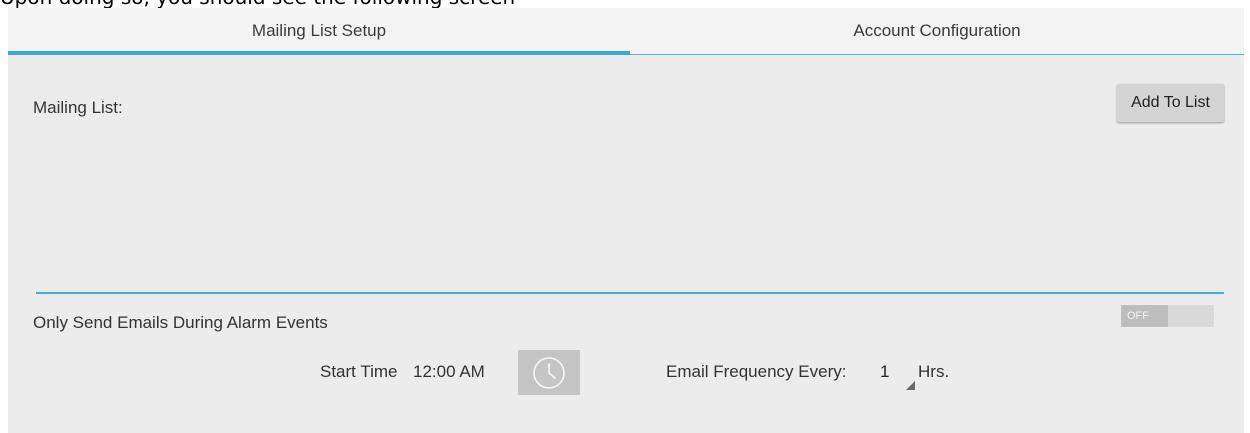 This screenshot has height=433, width=1250. What do you see at coordinates (1144, 316) in the screenshot?
I see `toggle-state-label: OFF` at bounding box center [1144, 316].